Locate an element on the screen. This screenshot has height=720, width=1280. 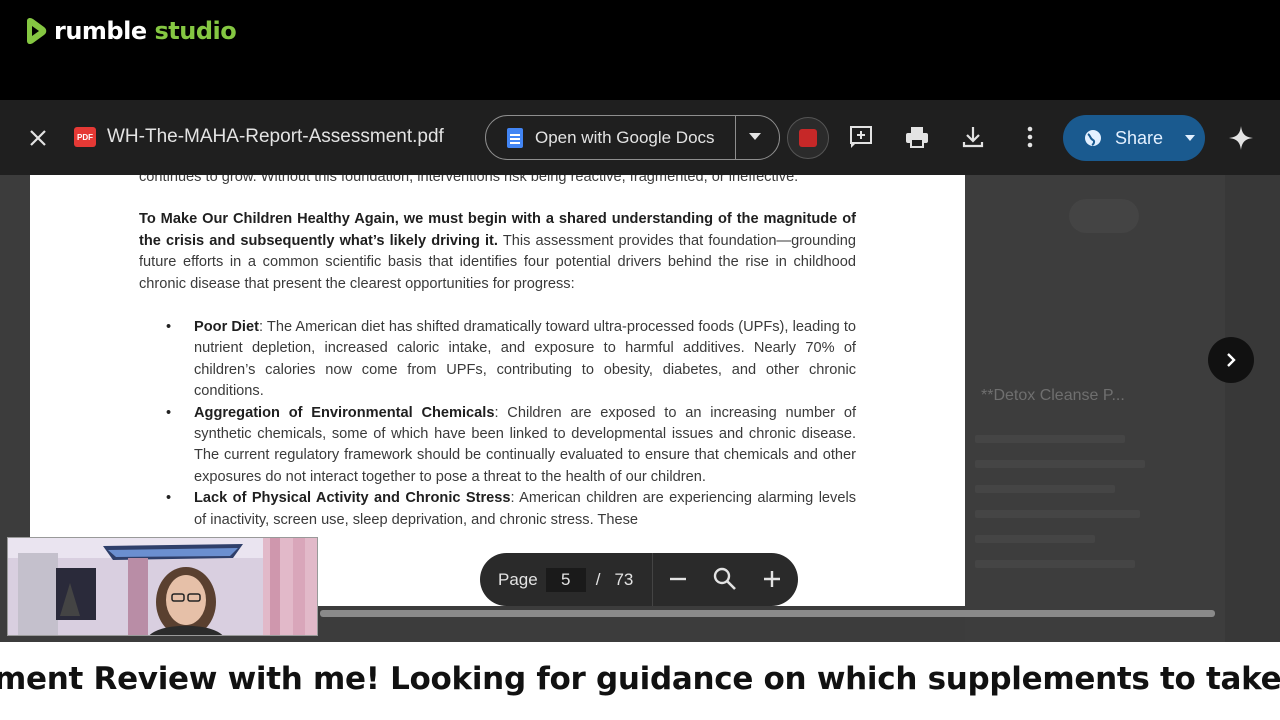
page-number-input: 5 is located at coordinates (565, 579).